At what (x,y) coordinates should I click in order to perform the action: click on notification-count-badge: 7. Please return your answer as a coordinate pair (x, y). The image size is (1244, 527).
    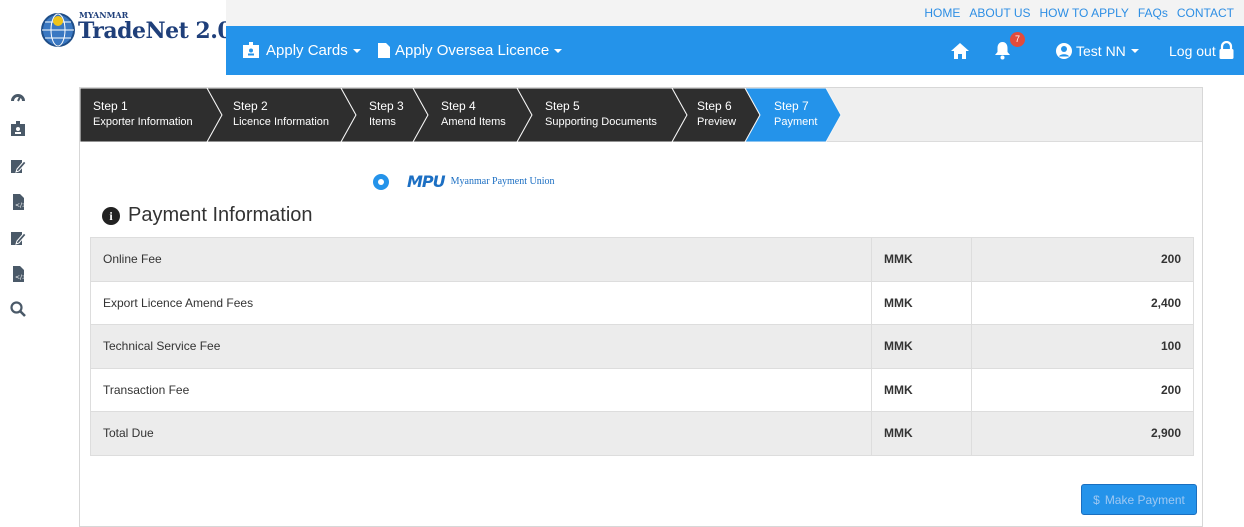
    Looking at the image, I should click on (1017, 39).